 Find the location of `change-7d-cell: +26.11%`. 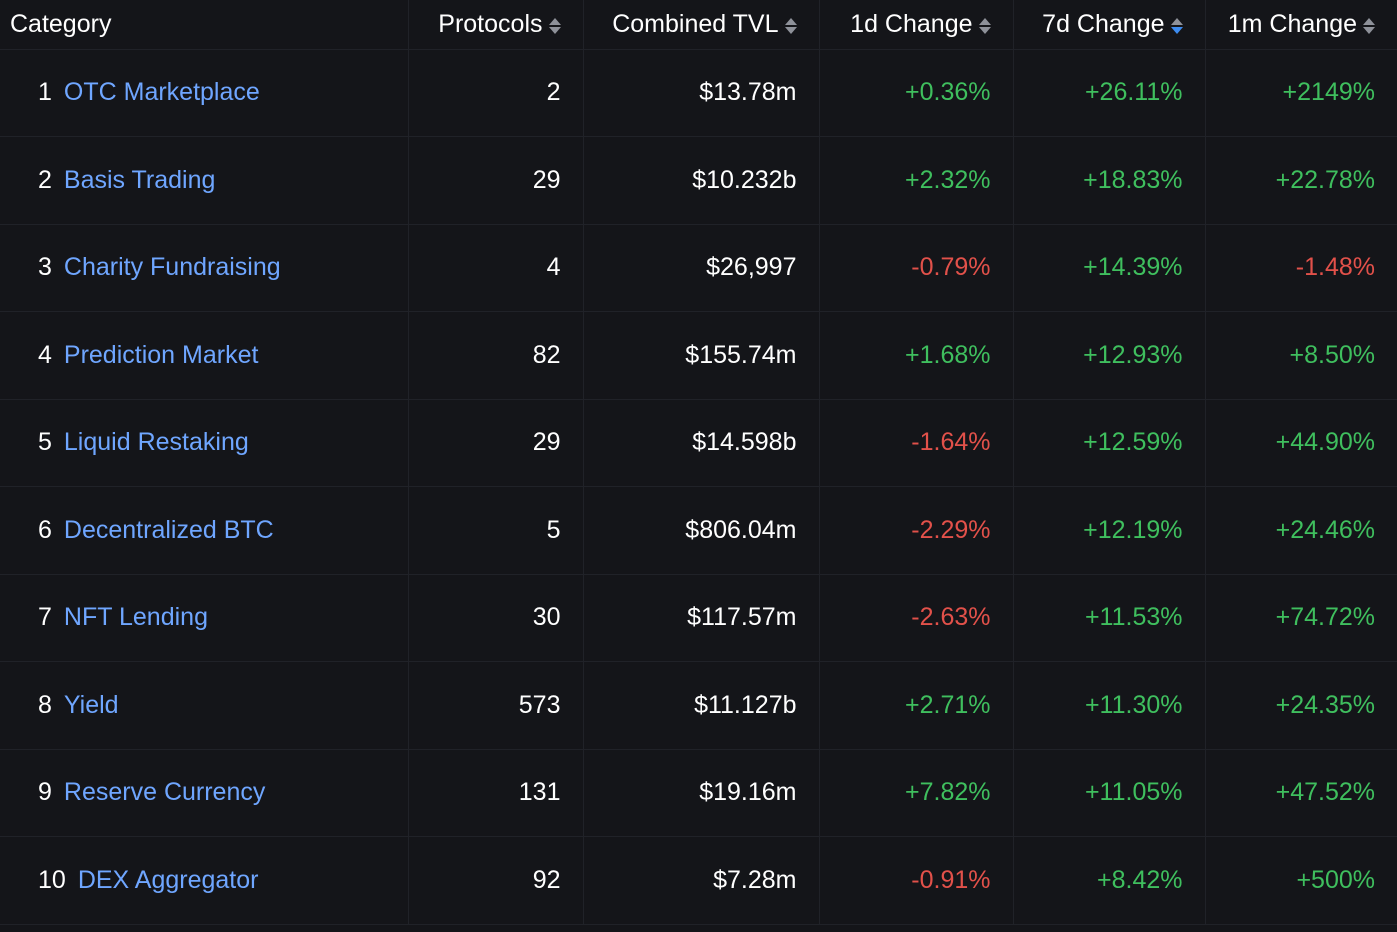

change-7d-cell: +26.11% is located at coordinates (1109, 93).